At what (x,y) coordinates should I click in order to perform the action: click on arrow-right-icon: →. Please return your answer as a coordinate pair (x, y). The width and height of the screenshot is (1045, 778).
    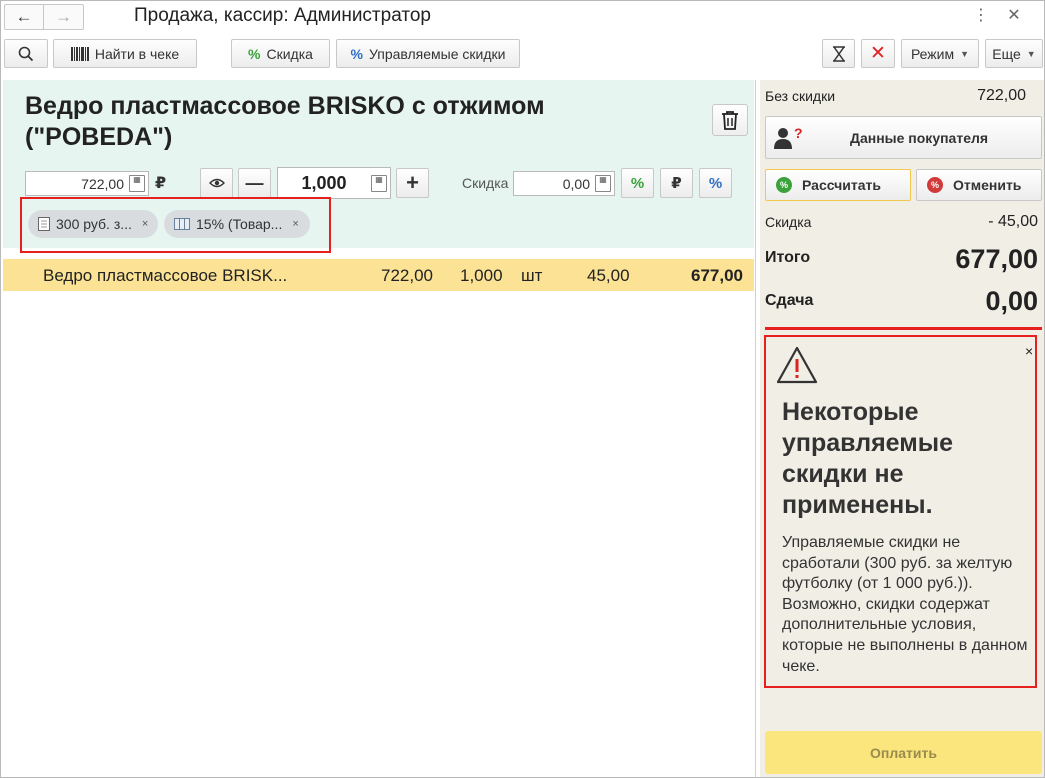
    Looking at the image, I should click on (63, 16).